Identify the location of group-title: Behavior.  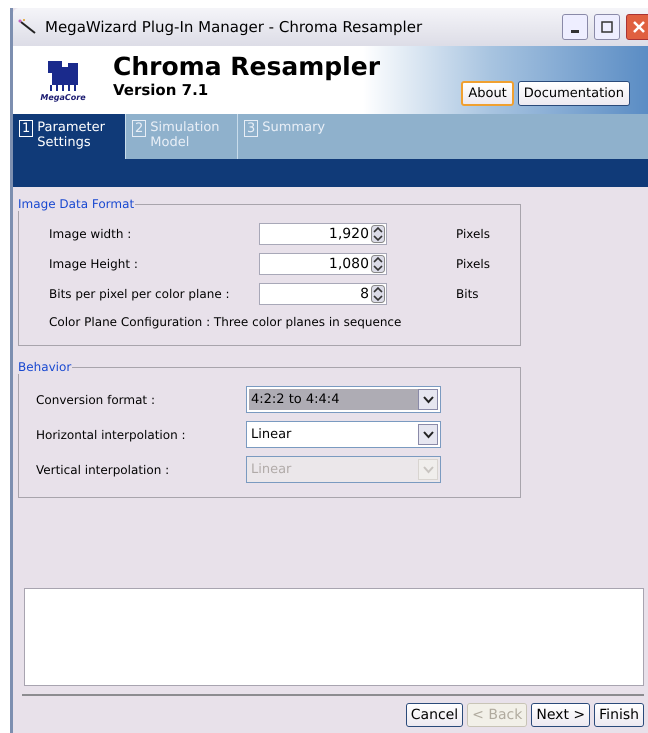
(44, 367).